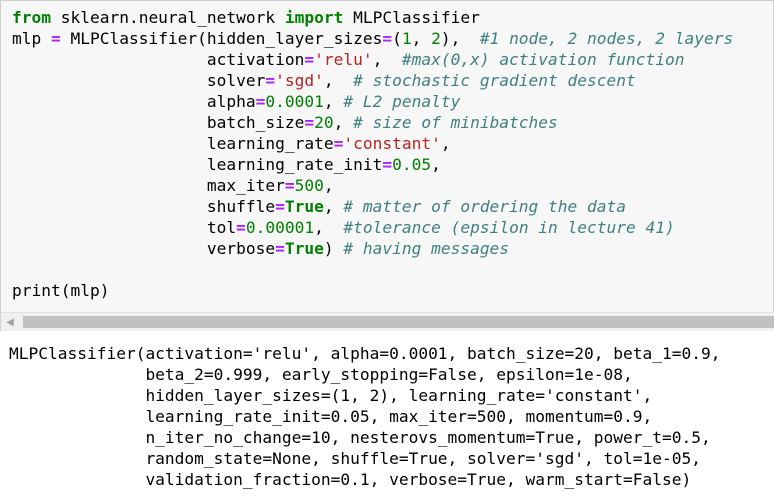 Image resolution: width=774 pixels, height=496 pixels. Describe the element at coordinates (158, 122) in the screenshot. I see `code-token: batch_size` at that location.